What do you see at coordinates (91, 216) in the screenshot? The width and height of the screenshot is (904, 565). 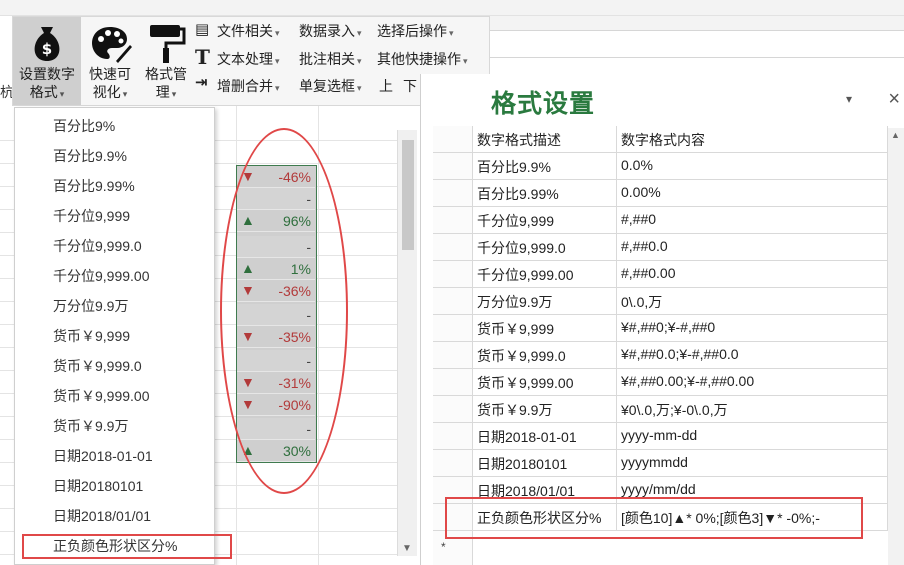 I see `dropdown-item: 千分位9,999` at bounding box center [91, 216].